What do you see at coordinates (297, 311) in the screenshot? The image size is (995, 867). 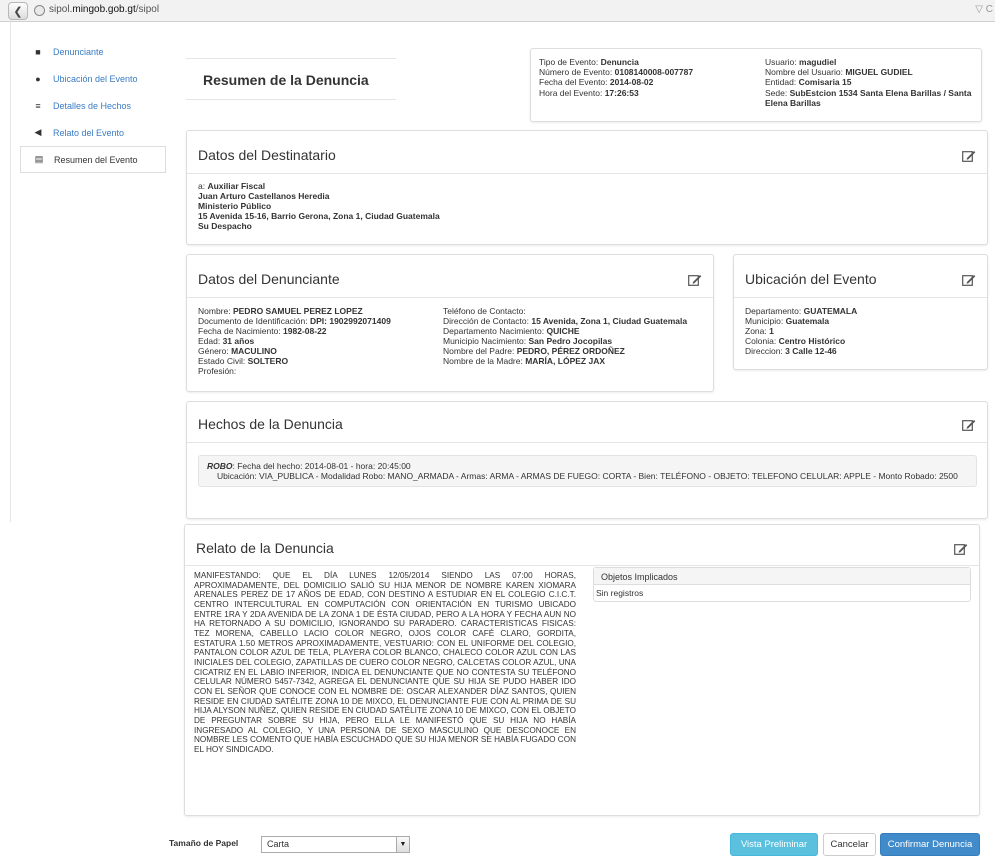 I see `complainant-name: PEDRO SAMUEL PEREZ LOPEZ` at bounding box center [297, 311].